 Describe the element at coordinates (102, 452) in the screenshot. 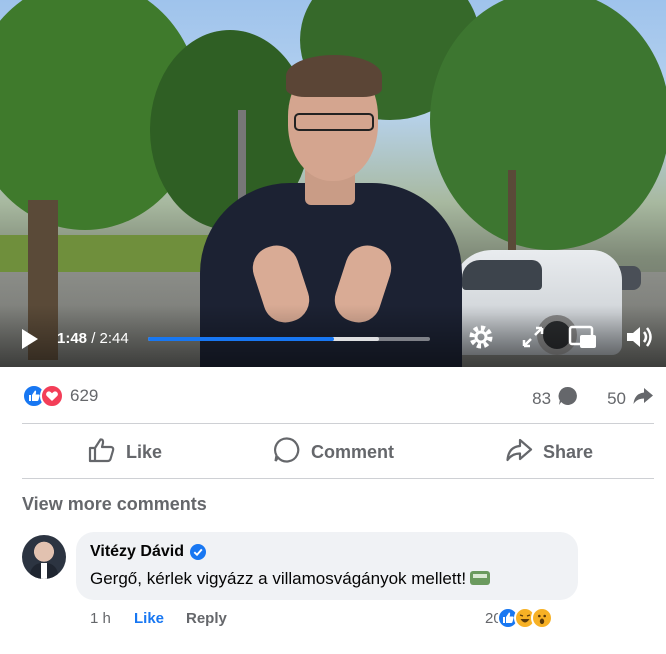

I see `thumbs-up-icon` at that location.